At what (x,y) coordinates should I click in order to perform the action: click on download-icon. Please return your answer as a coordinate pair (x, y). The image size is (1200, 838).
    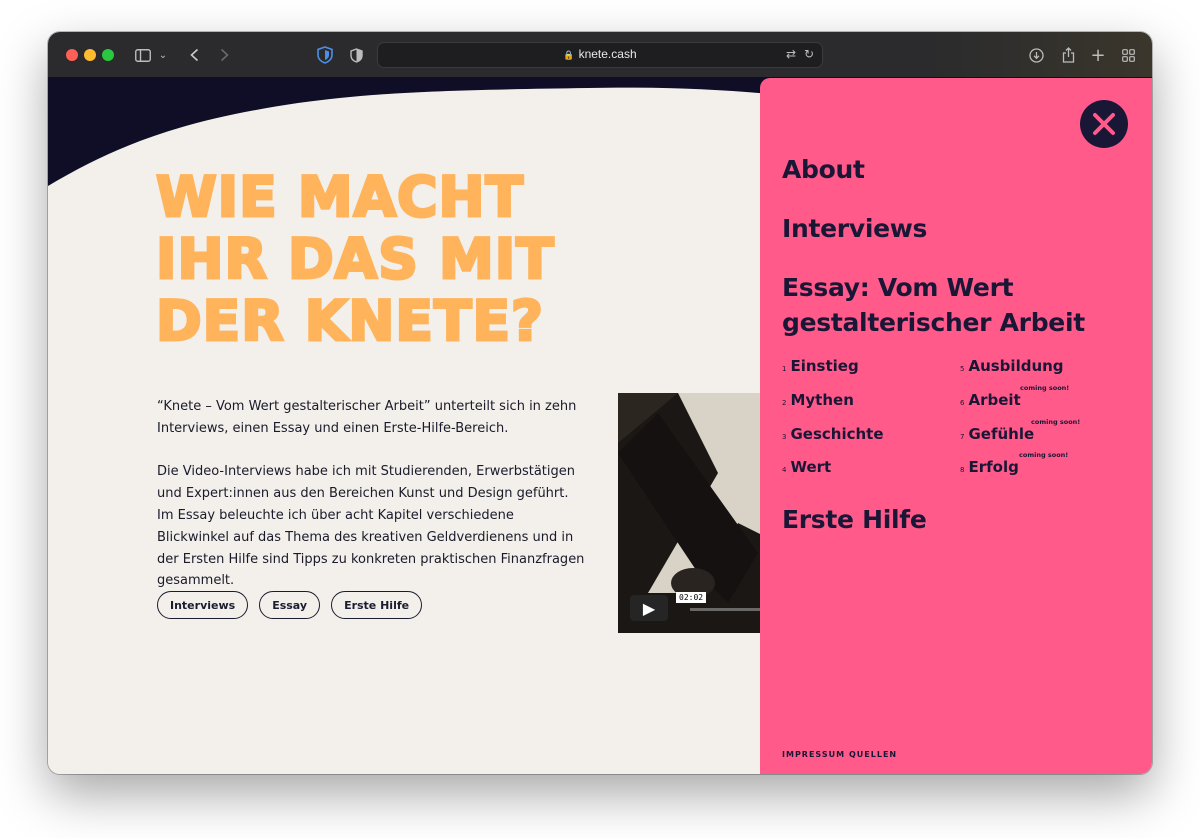
    Looking at the image, I should click on (1036, 55).